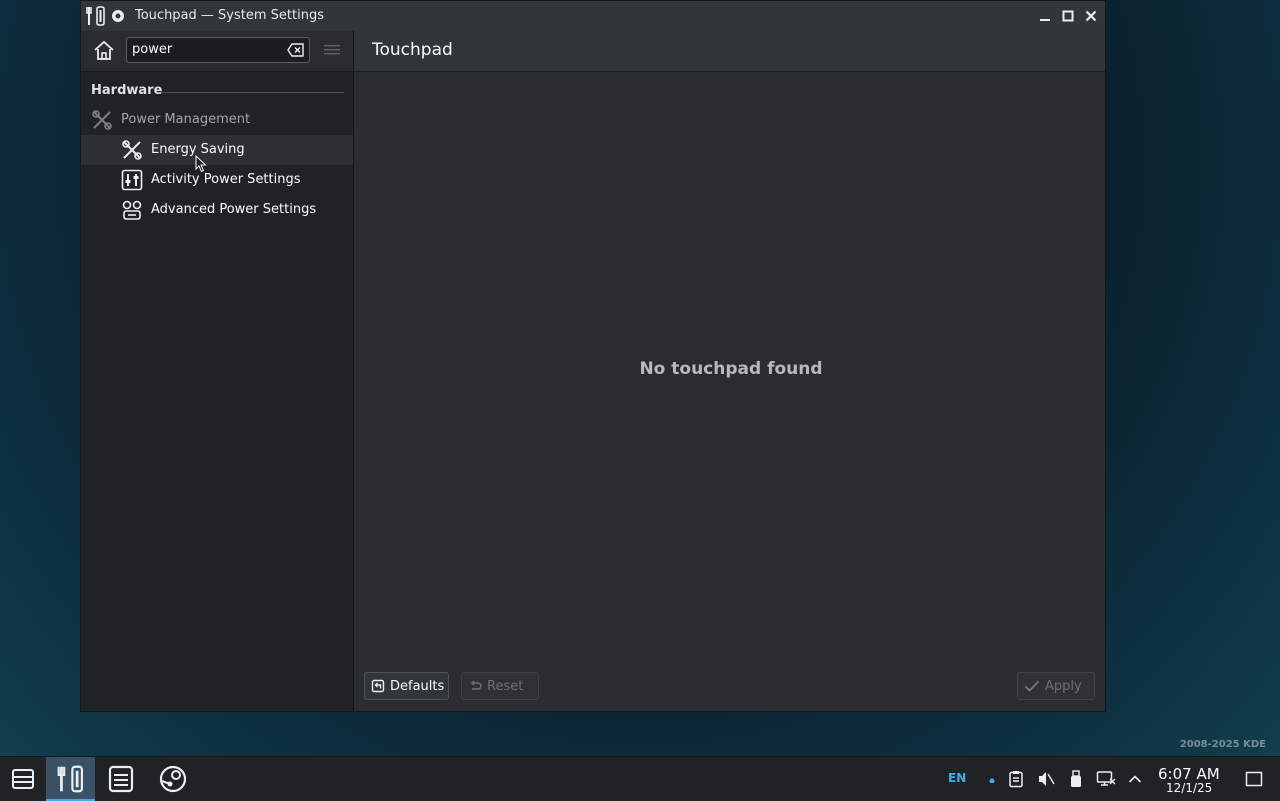  What do you see at coordinates (132, 210) in the screenshot?
I see `advanced-power-icon` at bounding box center [132, 210].